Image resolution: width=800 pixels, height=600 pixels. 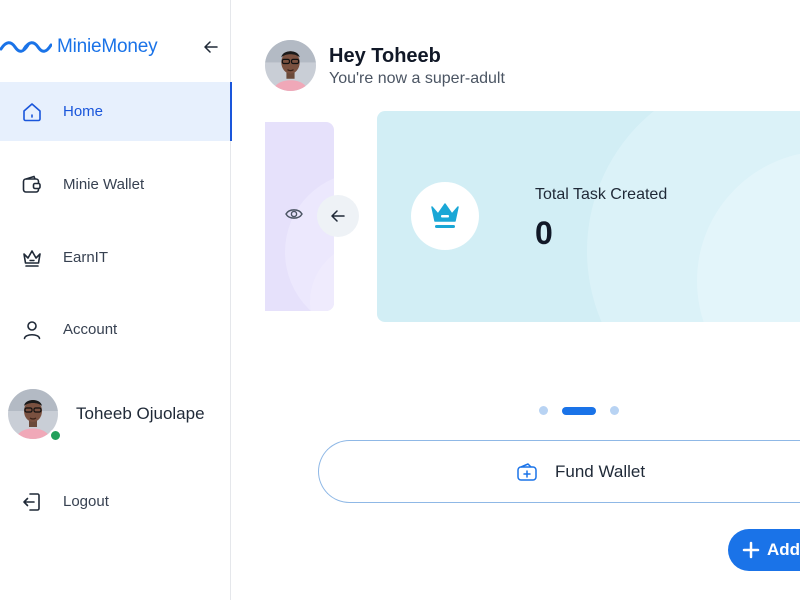 I want to click on plus-icon, so click(x=751, y=550).